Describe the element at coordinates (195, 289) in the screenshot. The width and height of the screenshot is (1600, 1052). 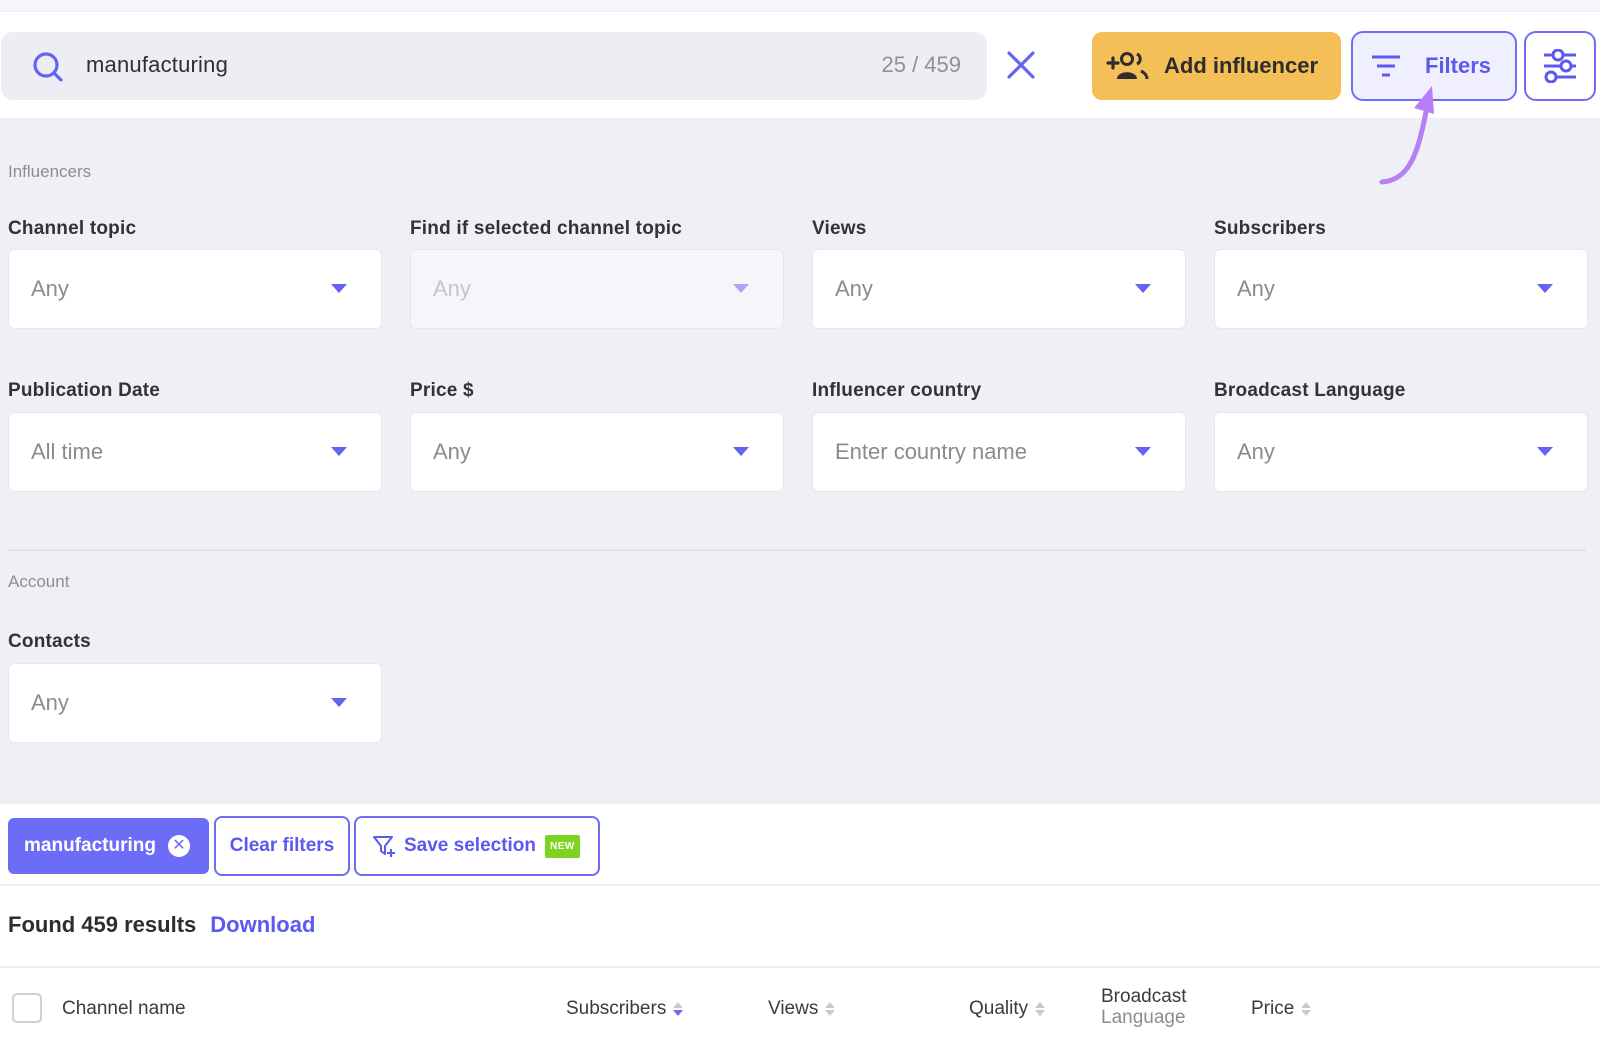
I see `channel-topic-select: Any` at that location.